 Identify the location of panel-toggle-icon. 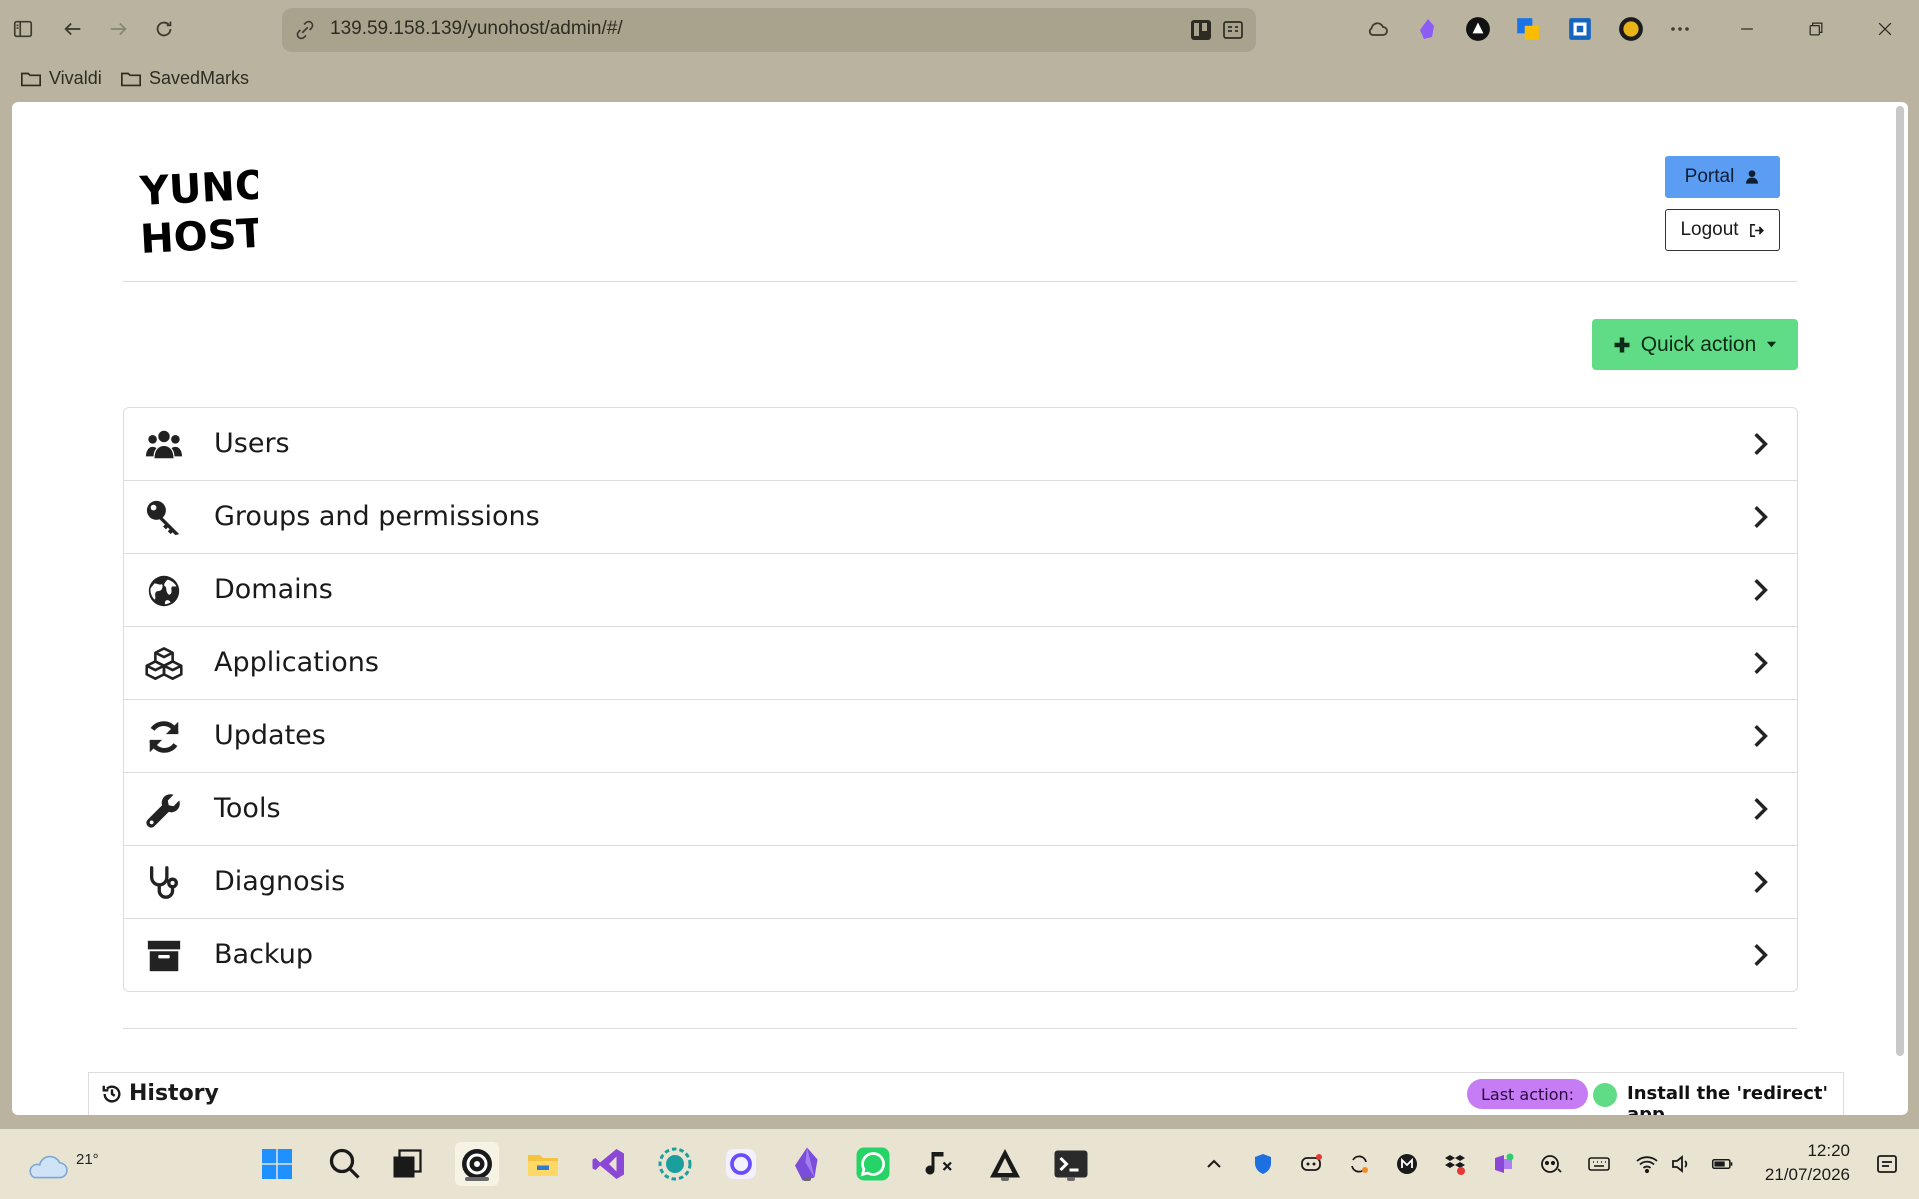
(23, 29).